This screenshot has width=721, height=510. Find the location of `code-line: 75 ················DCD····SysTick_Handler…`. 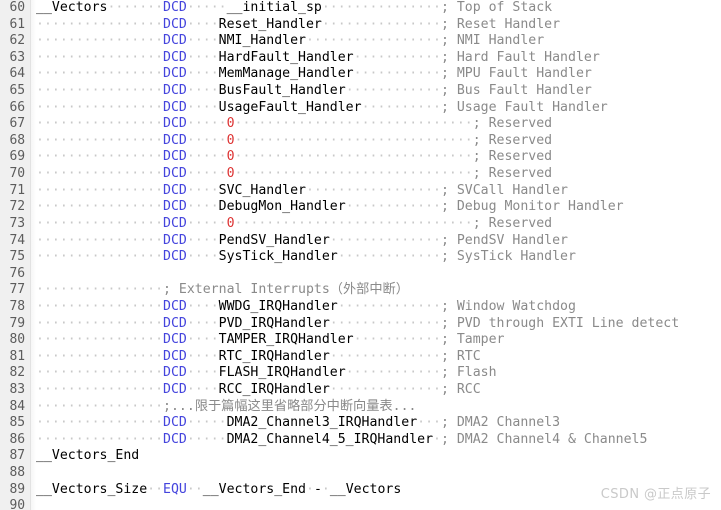

code-line: 75 ················DCD····SysTick_Handler… is located at coordinates (360, 257).